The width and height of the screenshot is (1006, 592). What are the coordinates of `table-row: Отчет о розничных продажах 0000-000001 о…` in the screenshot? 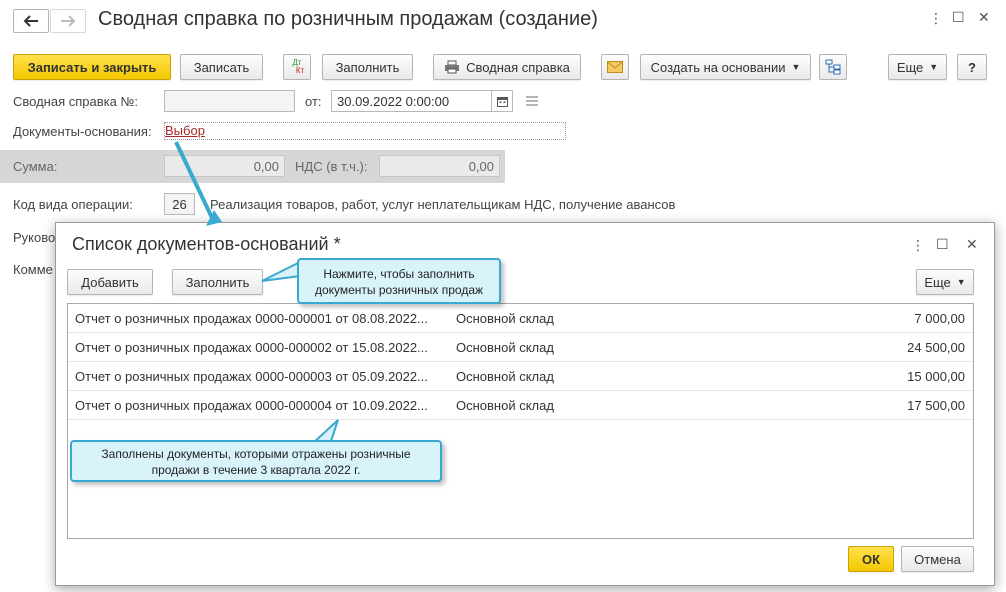 It's located at (520, 318).